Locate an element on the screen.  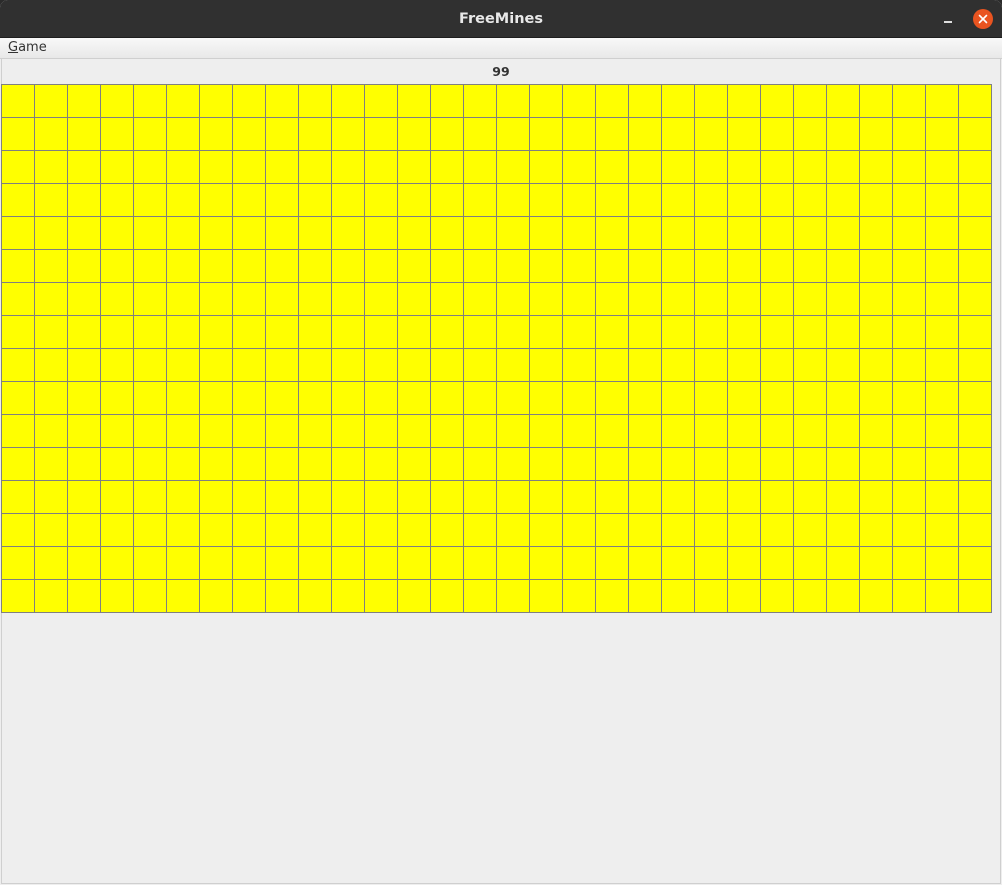
mine-cell-r7-c24 is located at coordinates (776, 298).